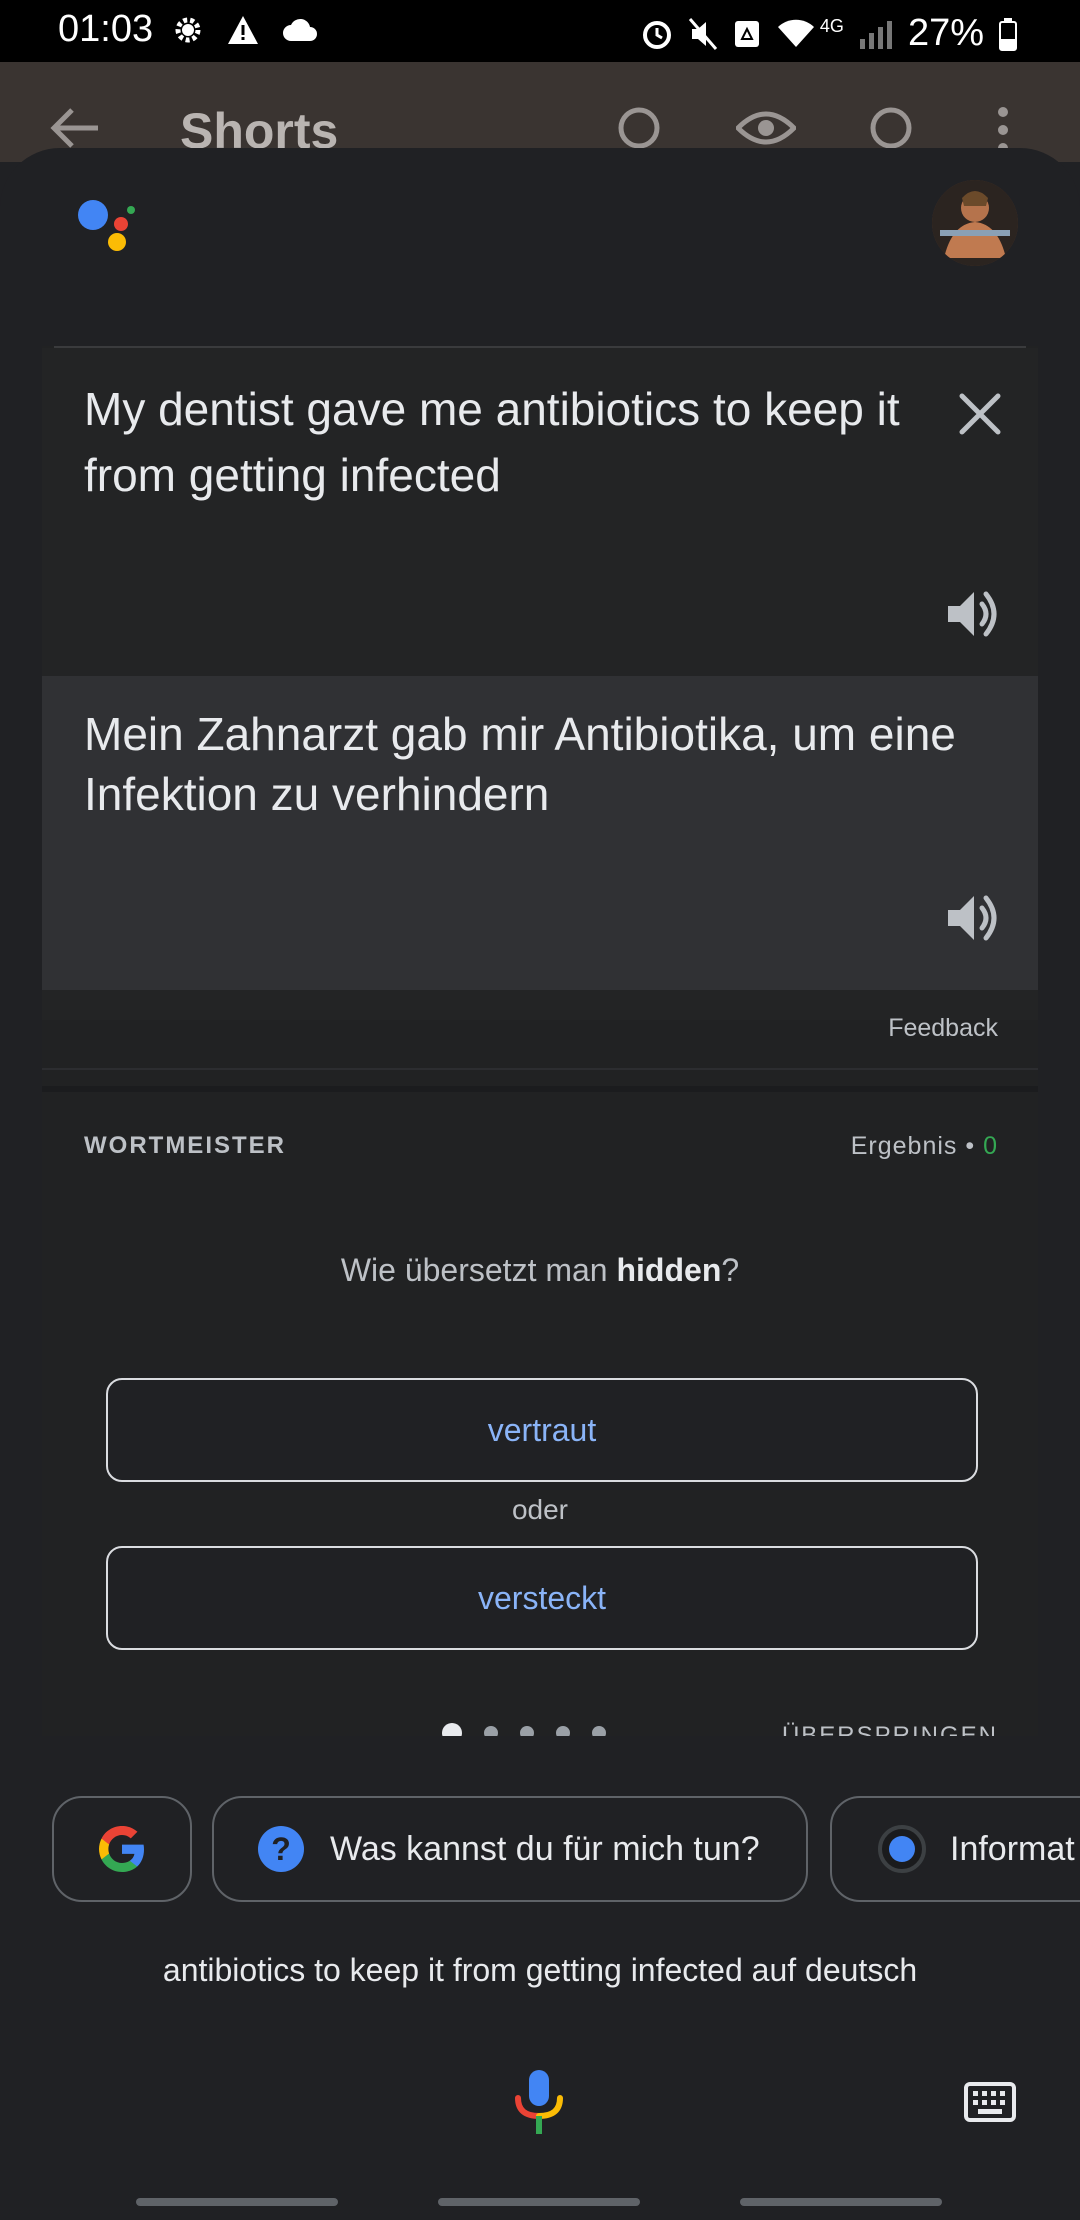  What do you see at coordinates (795, 33) in the screenshot?
I see `wifi-icon` at bounding box center [795, 33].